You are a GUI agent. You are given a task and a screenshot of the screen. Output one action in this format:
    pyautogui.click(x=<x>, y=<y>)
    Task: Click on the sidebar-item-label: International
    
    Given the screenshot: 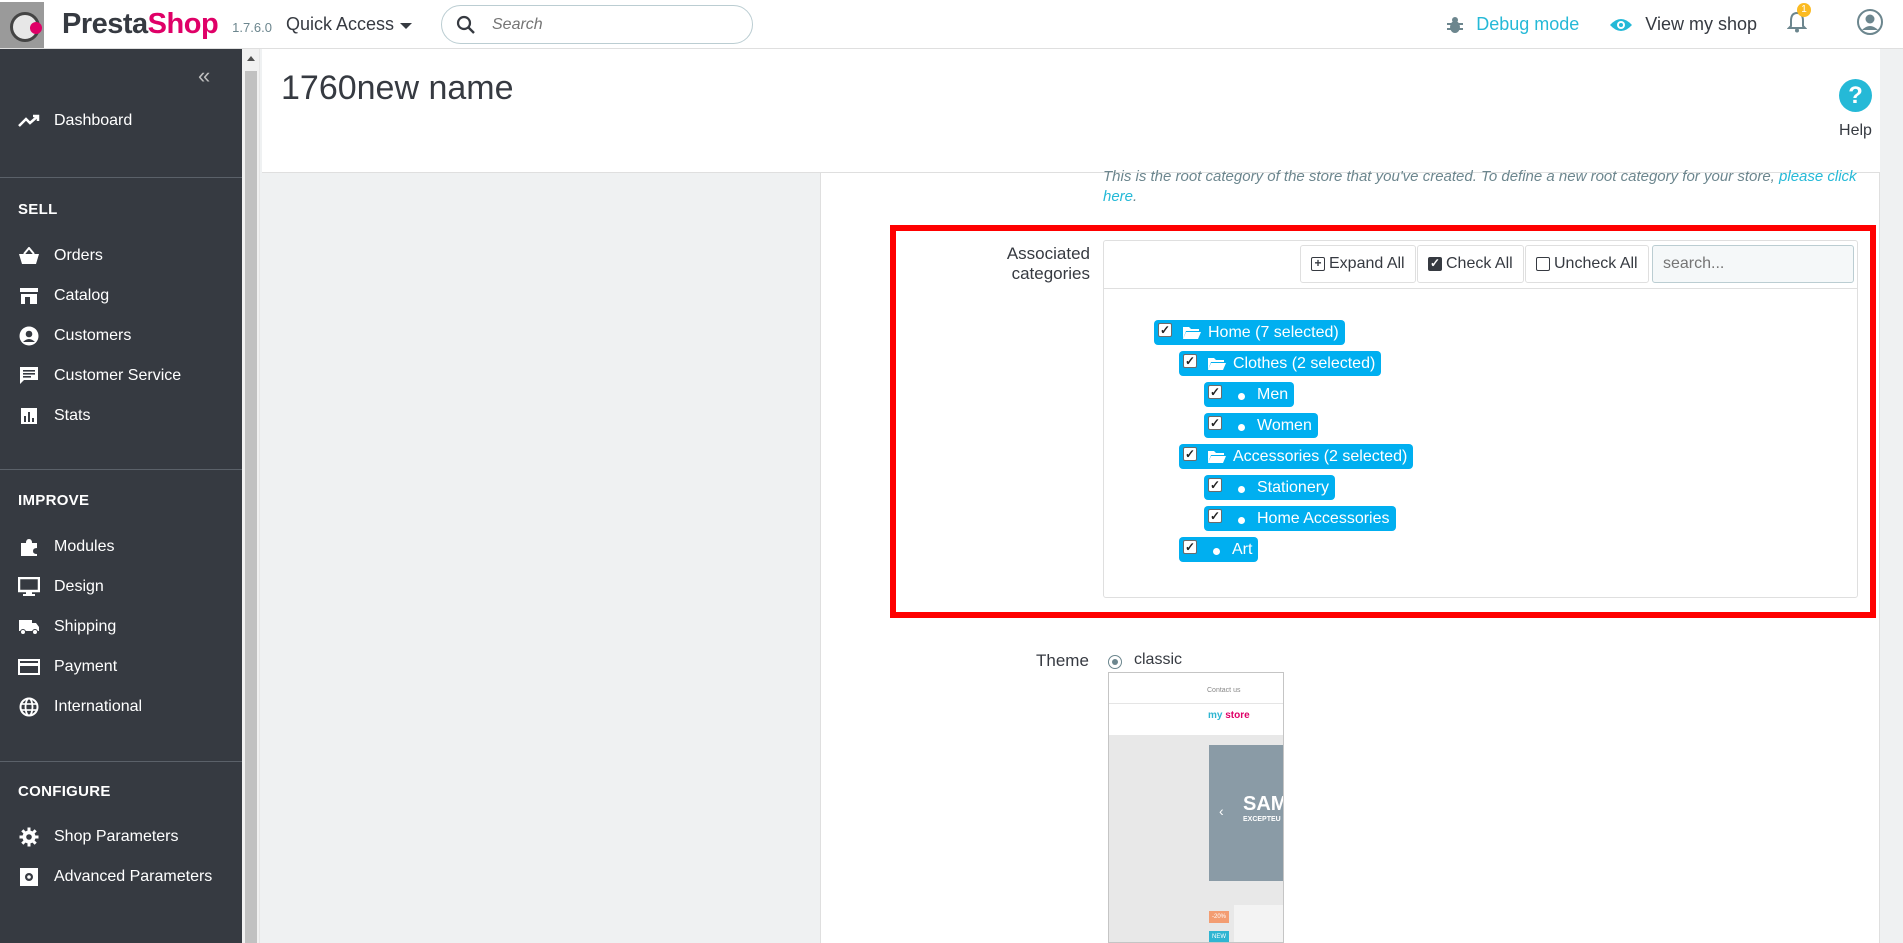 What is the action you would take?
    pyautogui.click(x=98, y=706)
    